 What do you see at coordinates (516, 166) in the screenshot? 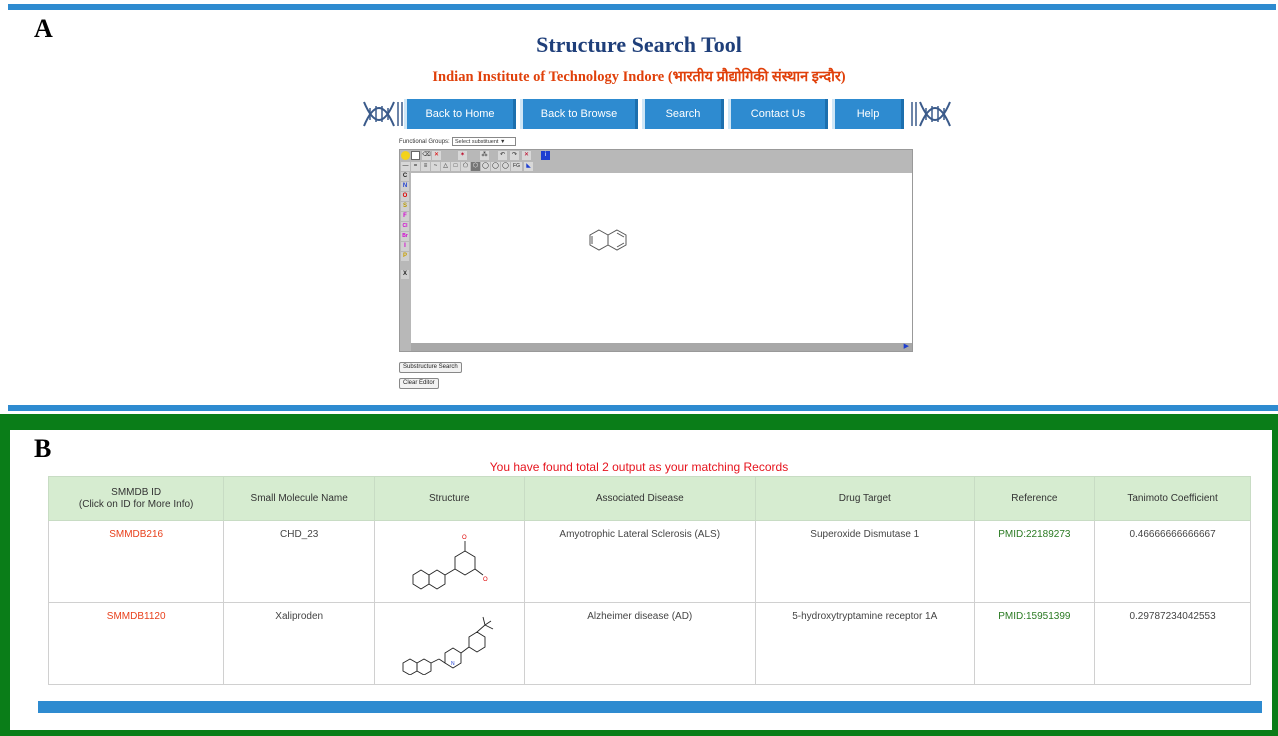
I see `fg-button: FG` at bounding box center [516, 166].